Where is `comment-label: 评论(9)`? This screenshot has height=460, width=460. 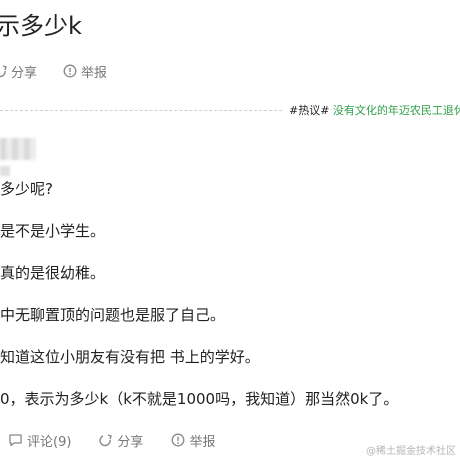
comment-label: 评论(9) is located at coordinates (49, 442).